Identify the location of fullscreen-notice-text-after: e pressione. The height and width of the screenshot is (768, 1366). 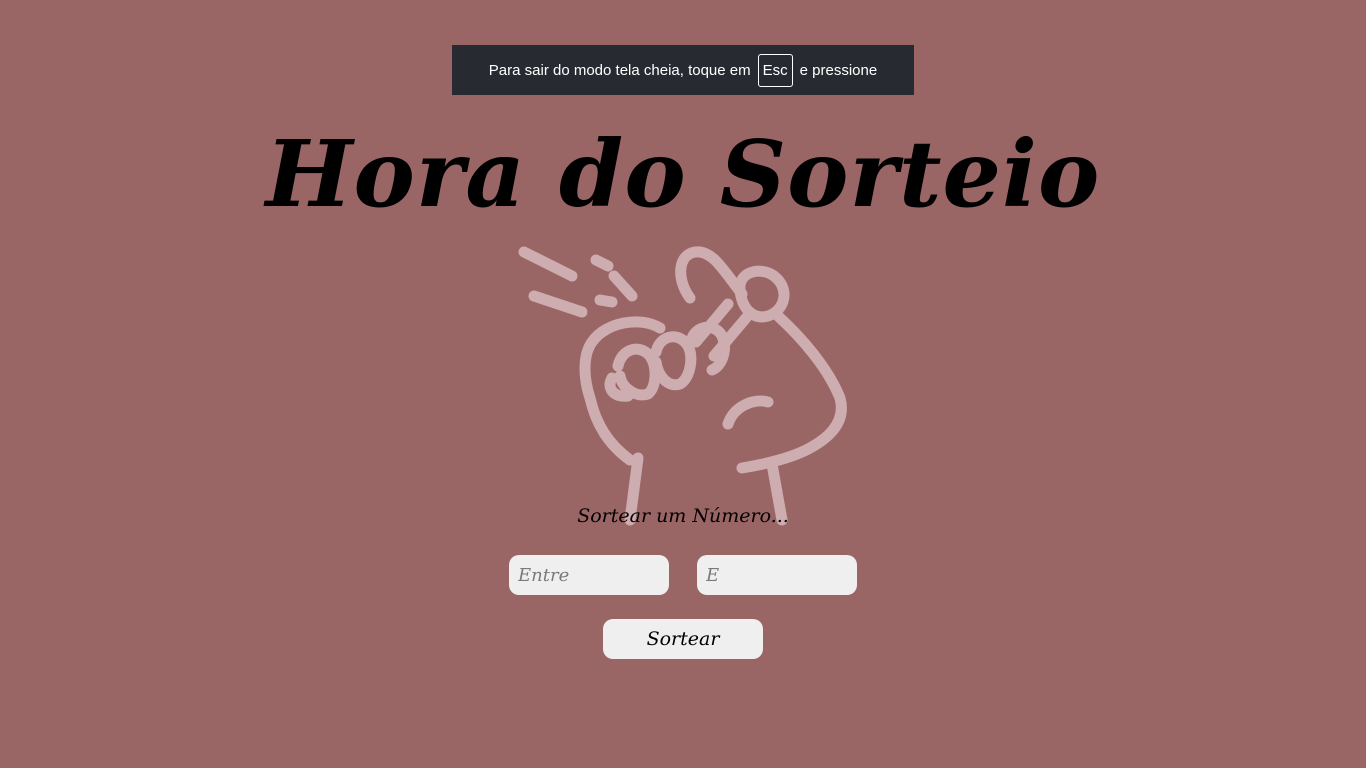
(838, 70).